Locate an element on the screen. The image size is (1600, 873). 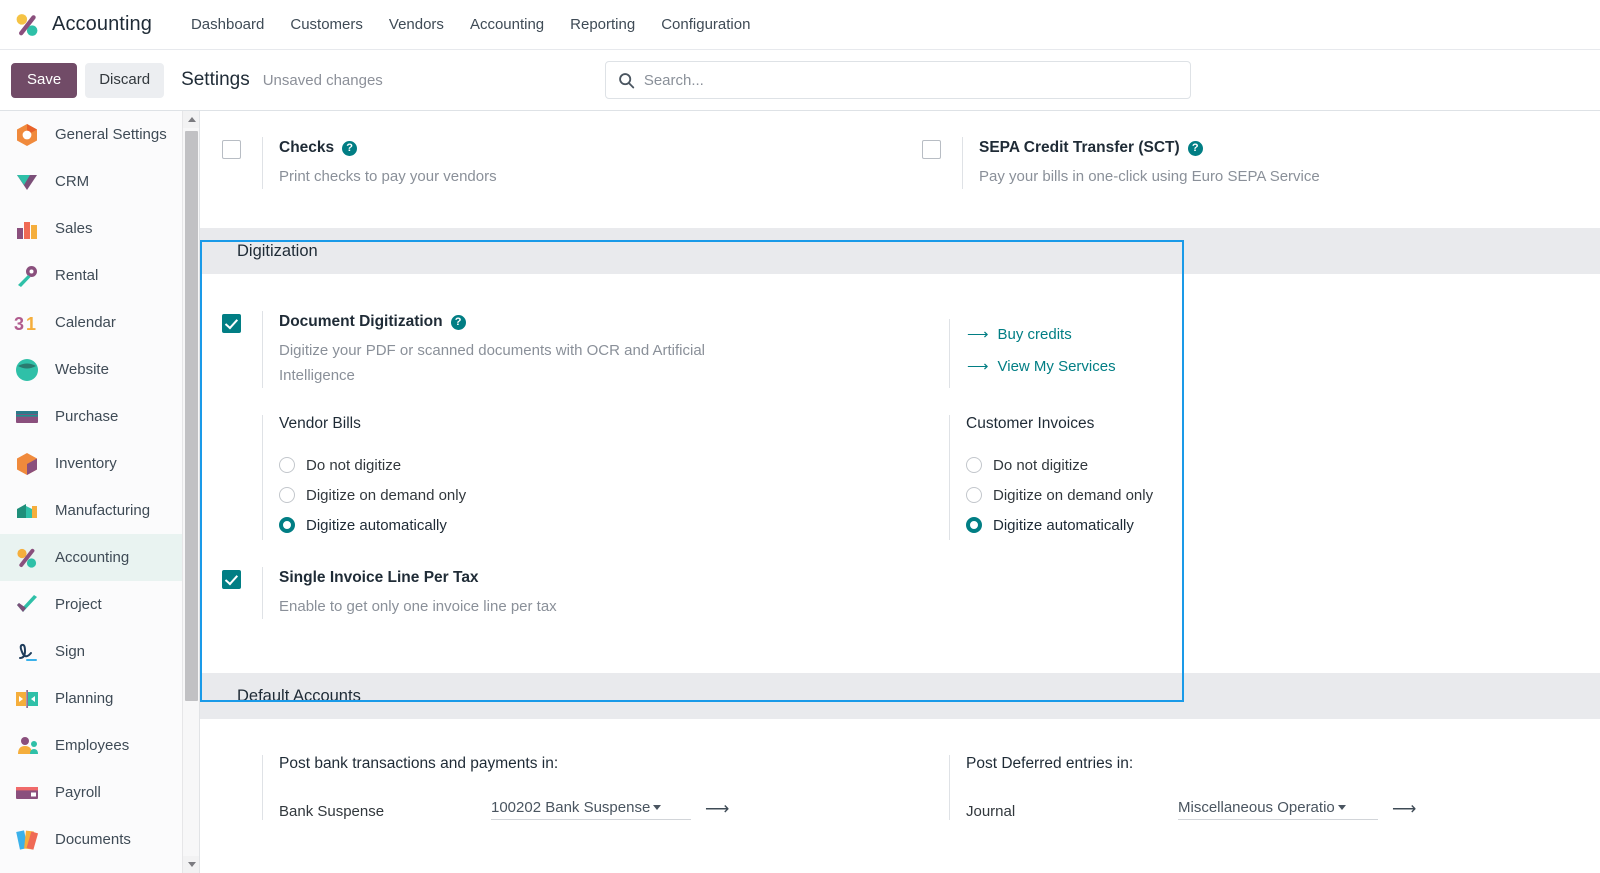
discard-button: Discard is located at coordinates (125, 80).